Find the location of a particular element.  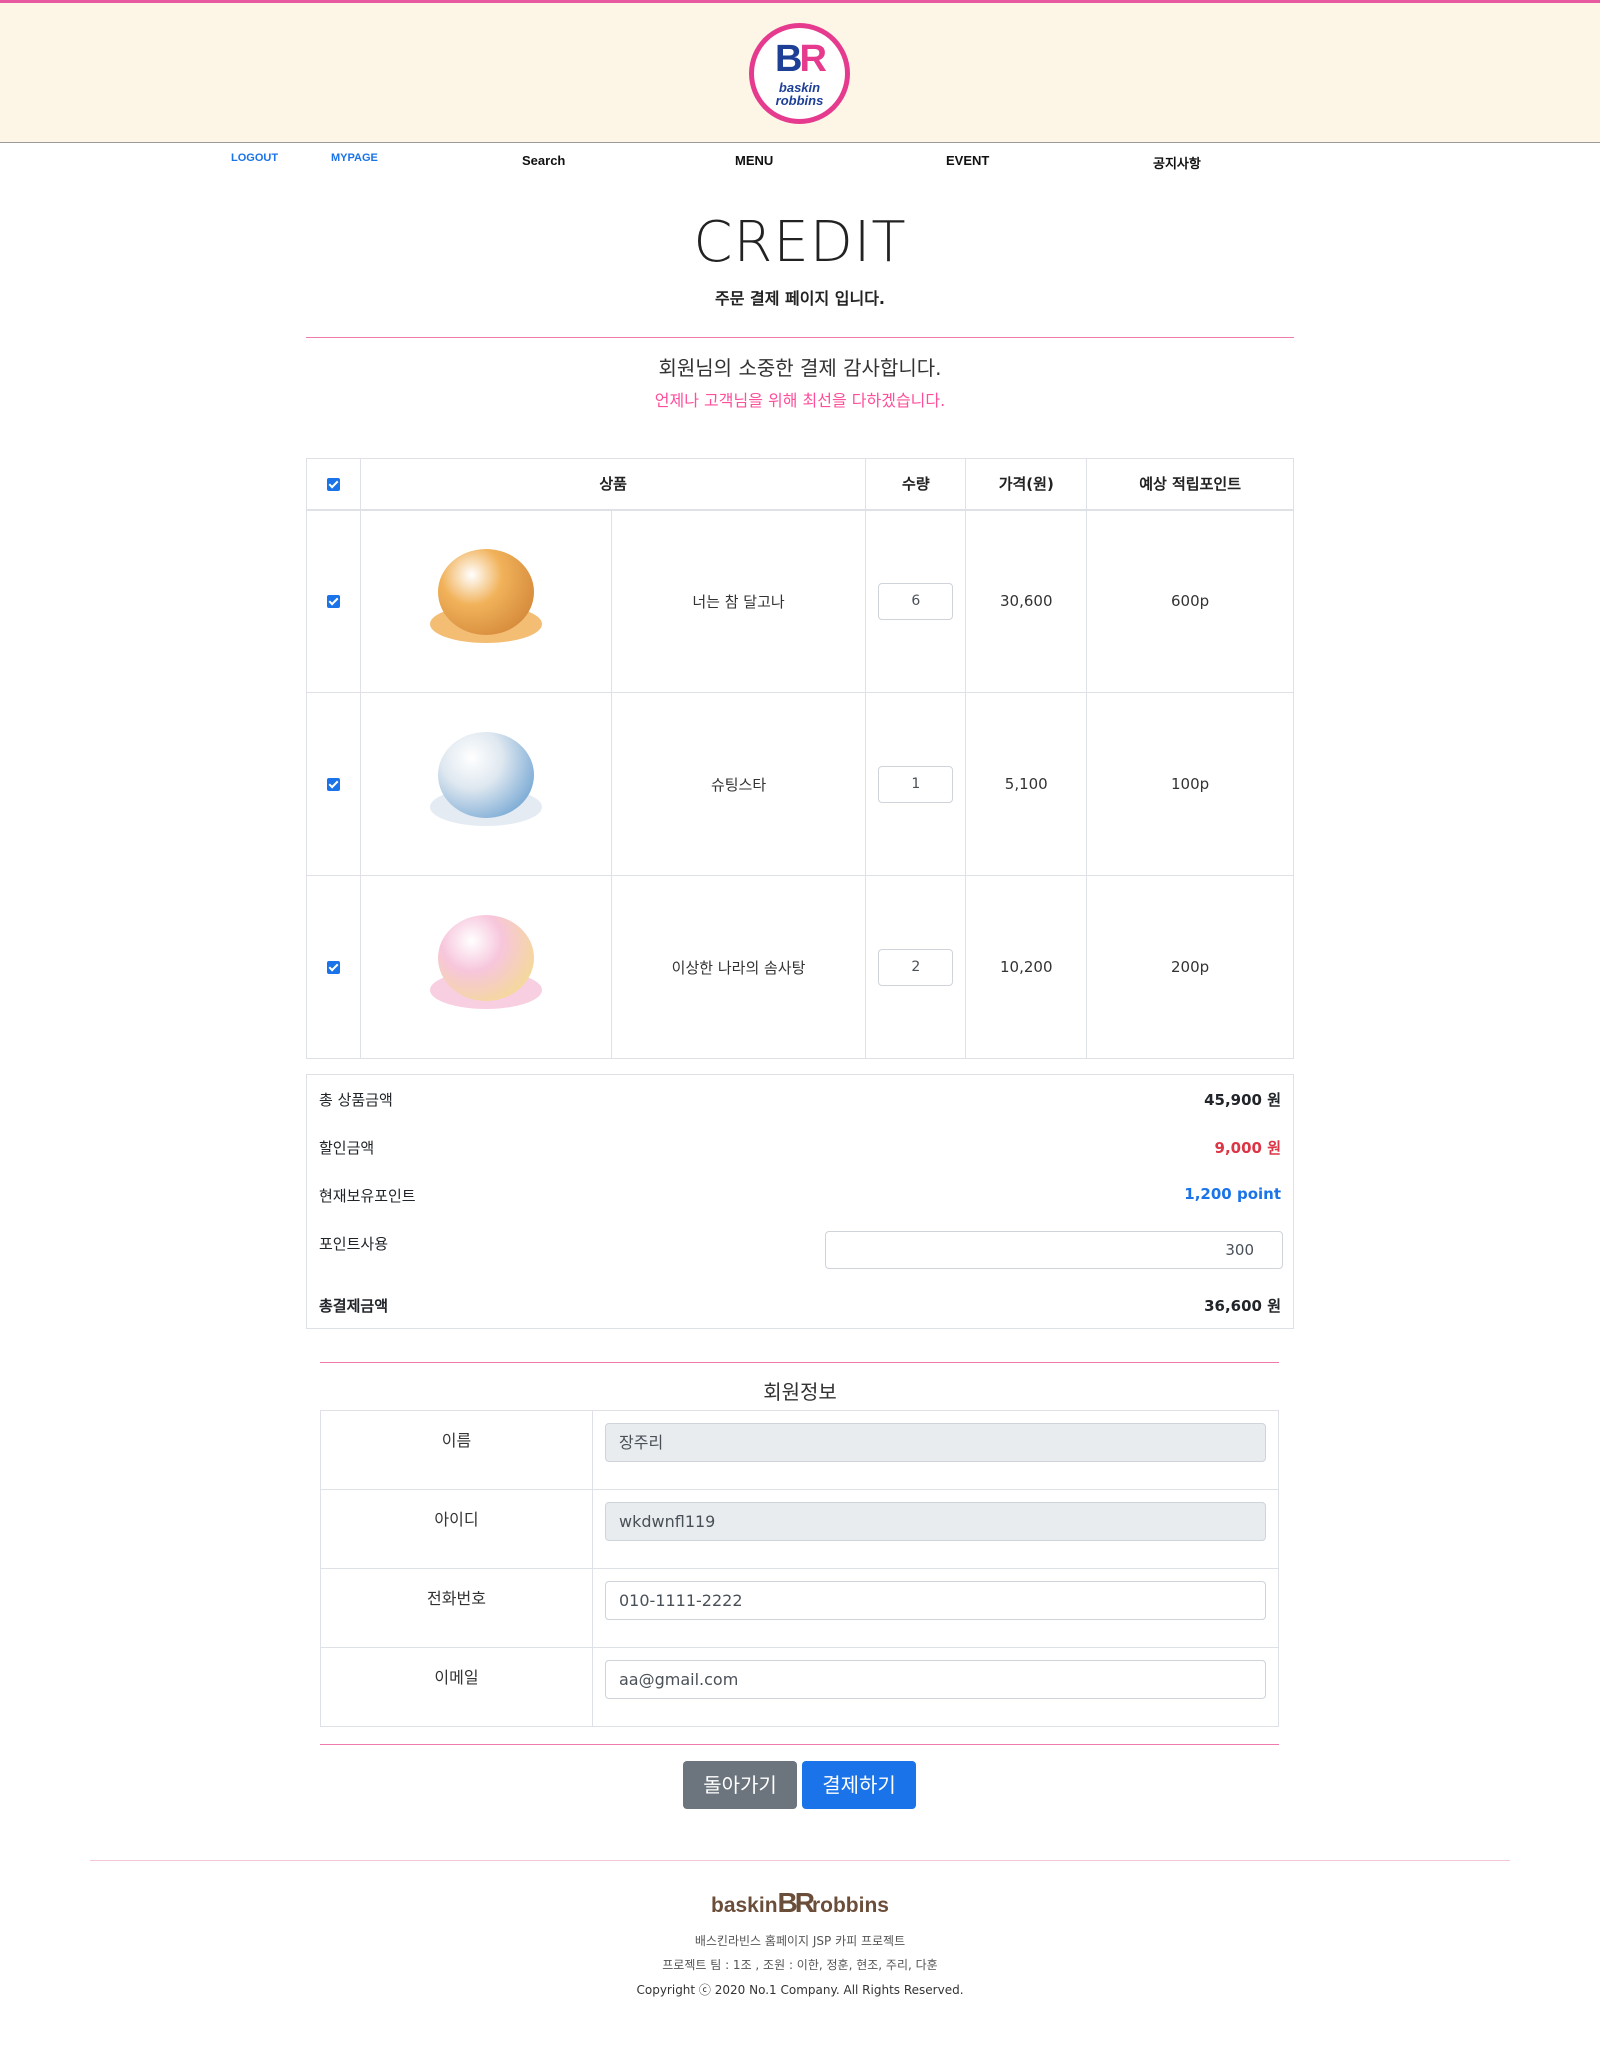

col-quantity: 수량 is located at coordinates (916, 484).